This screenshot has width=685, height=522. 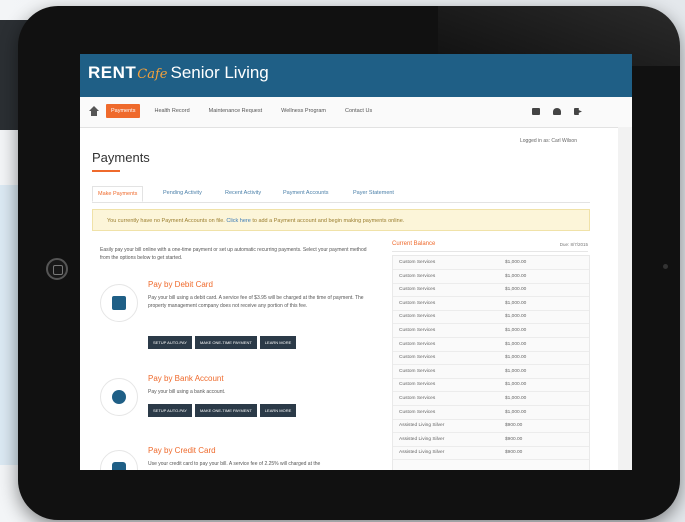 I want to click on title-underline, so click(x=106, y=171).